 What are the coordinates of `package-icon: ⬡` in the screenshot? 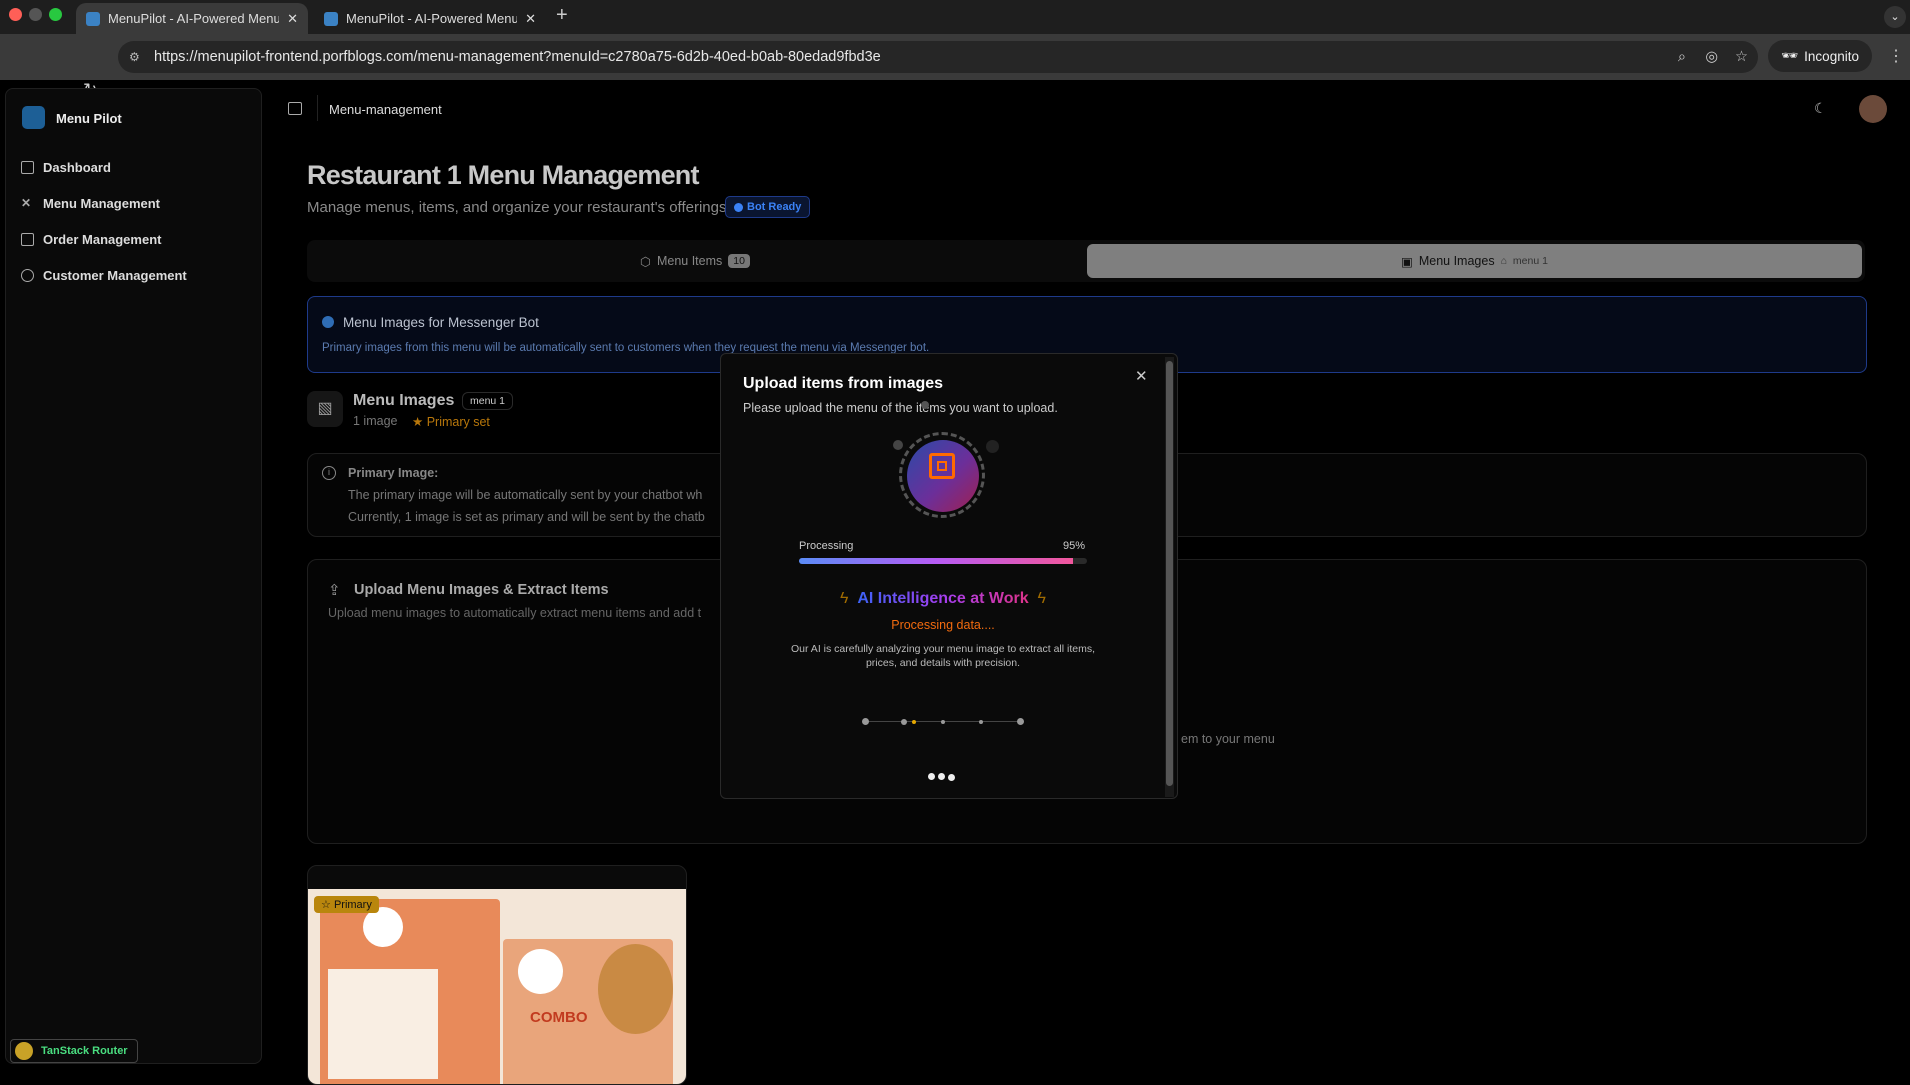 It's located at (645, 261).